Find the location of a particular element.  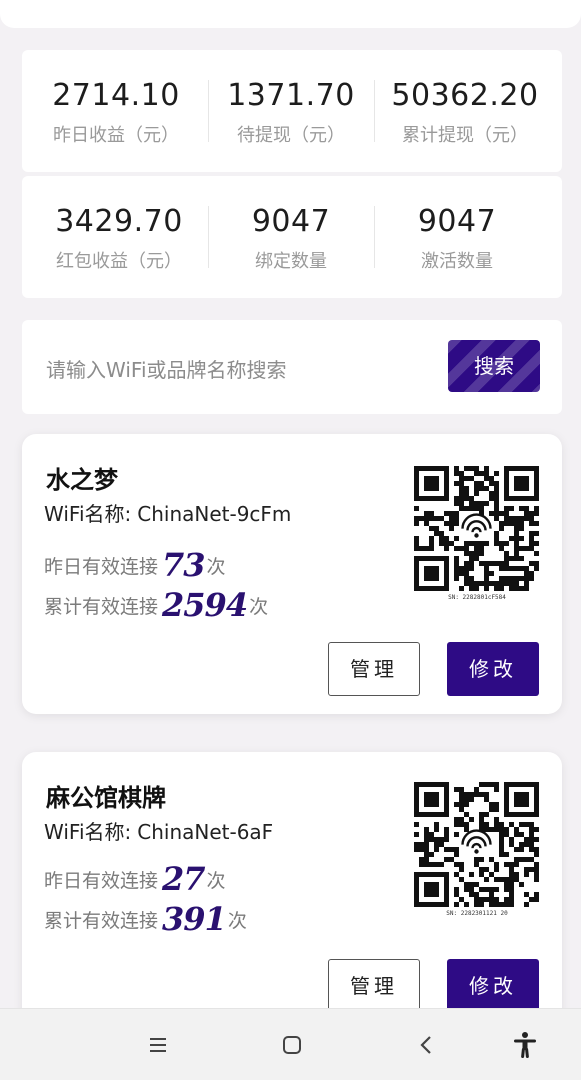

qr-code: SN: 2282301121 20 is located at coordinates (477, 848).